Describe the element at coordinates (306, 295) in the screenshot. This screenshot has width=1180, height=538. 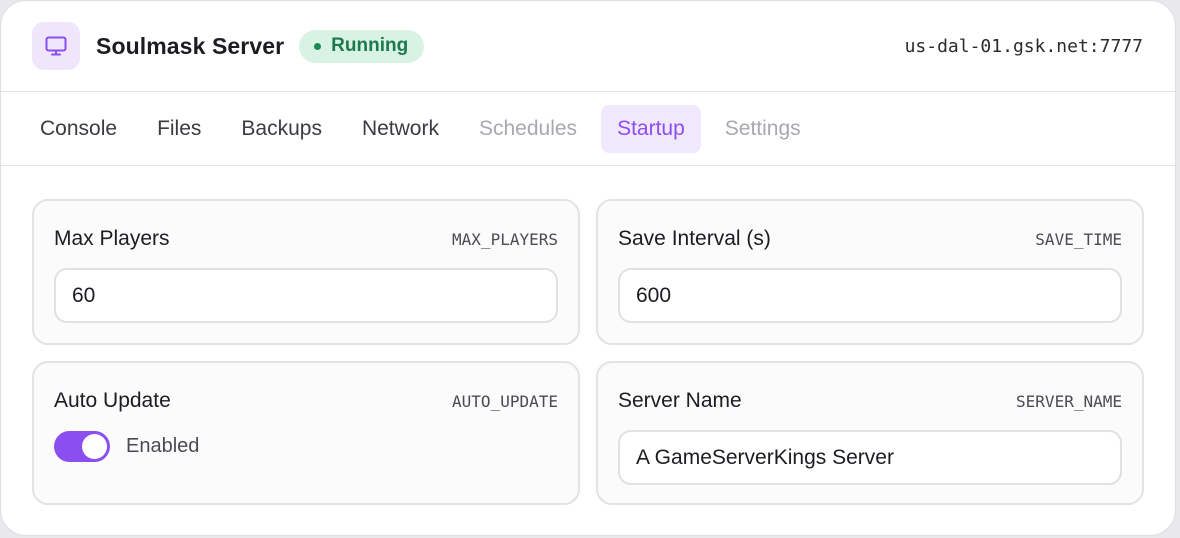
I see `max-players-input: 60` at that location.